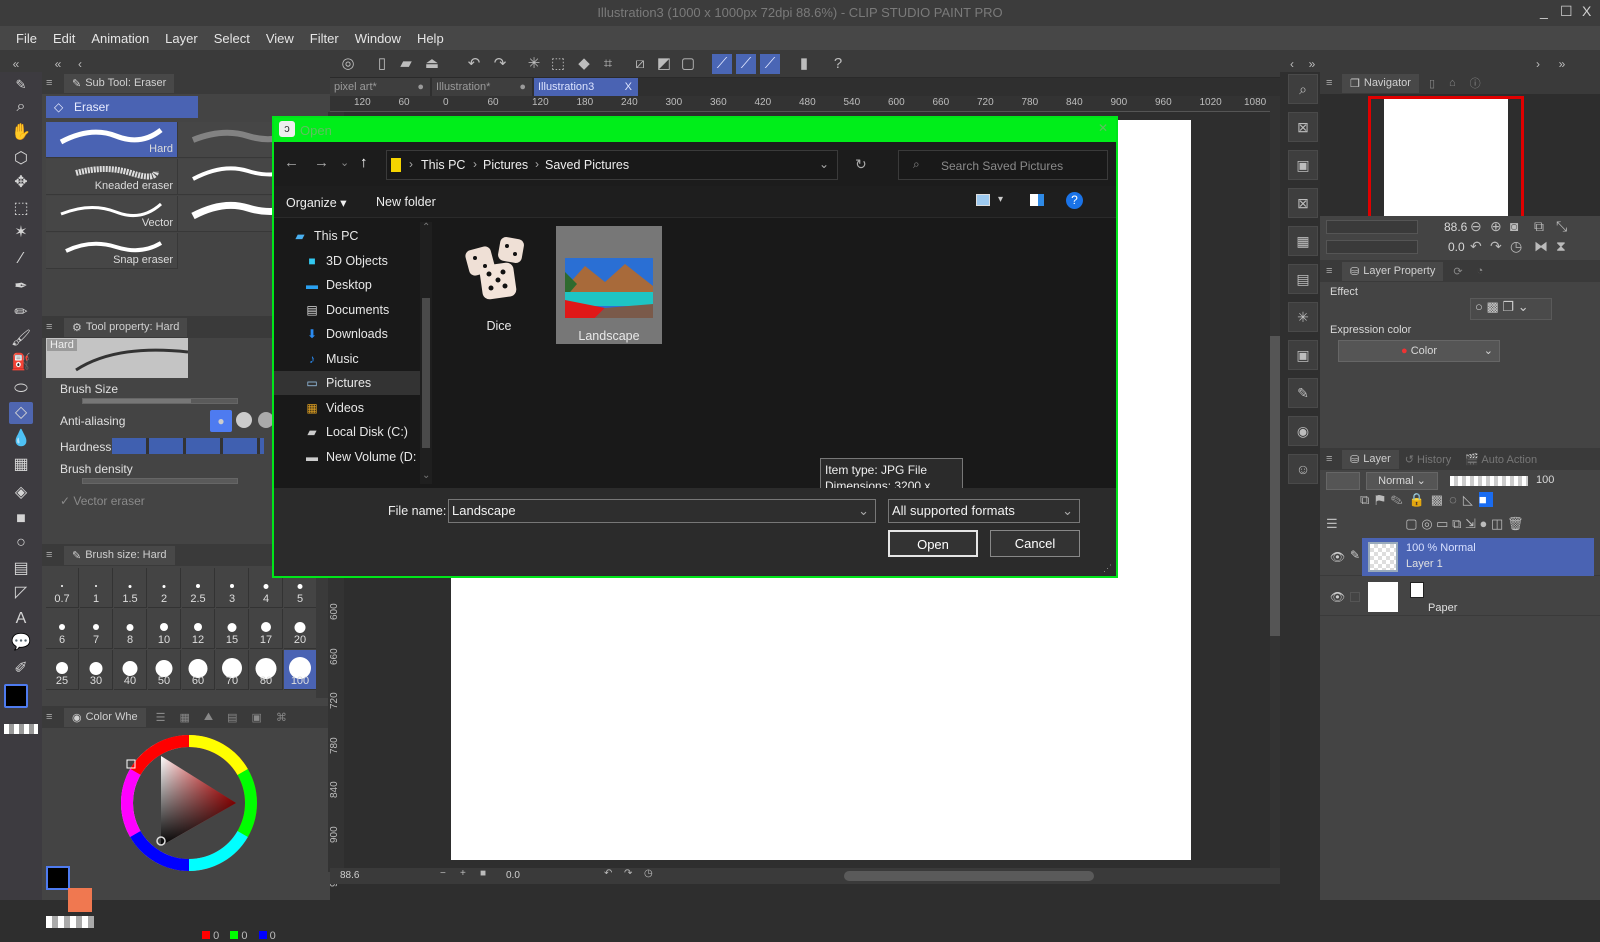  Describe the element at coordinates (1400, 499) in the screenshot. I see `draft-icon: ✎` at that location.